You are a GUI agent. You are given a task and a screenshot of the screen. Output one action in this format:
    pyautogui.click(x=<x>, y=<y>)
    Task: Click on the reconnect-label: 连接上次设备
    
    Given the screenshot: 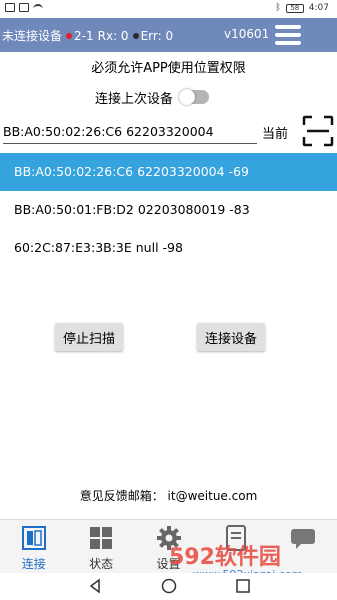 What is the action you would take?
    pyautogui.click(x=134, y=99)
    